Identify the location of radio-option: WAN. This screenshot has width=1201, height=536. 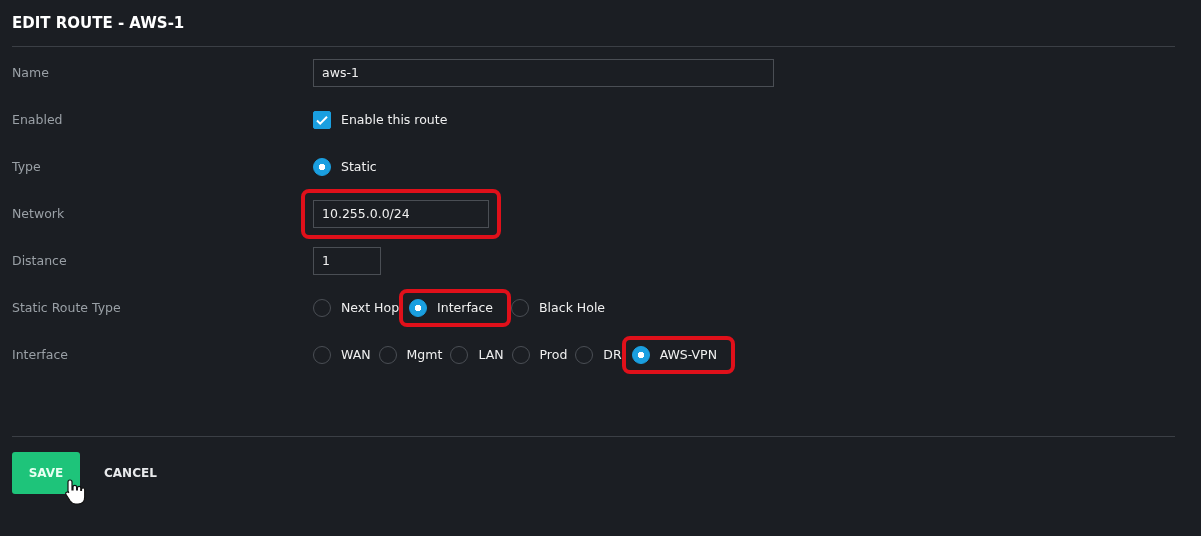
(342, 354).